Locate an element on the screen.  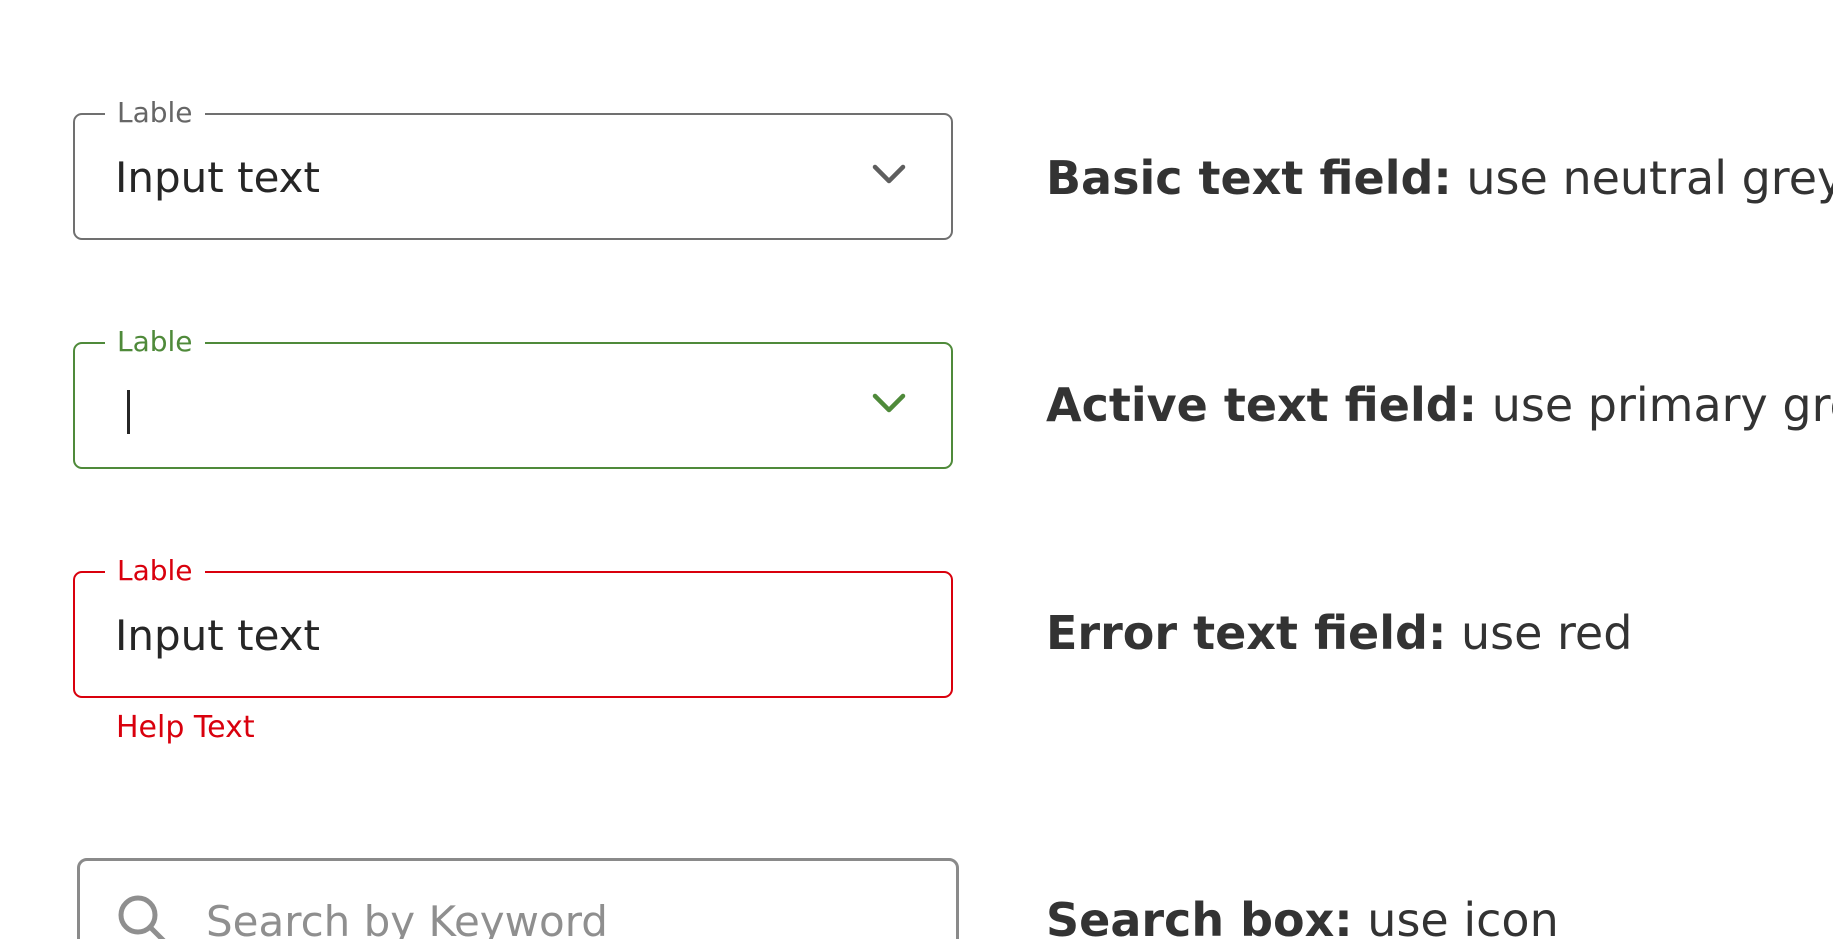
search-box-description: Search box: use icon is located at coordinates (1302, 915).